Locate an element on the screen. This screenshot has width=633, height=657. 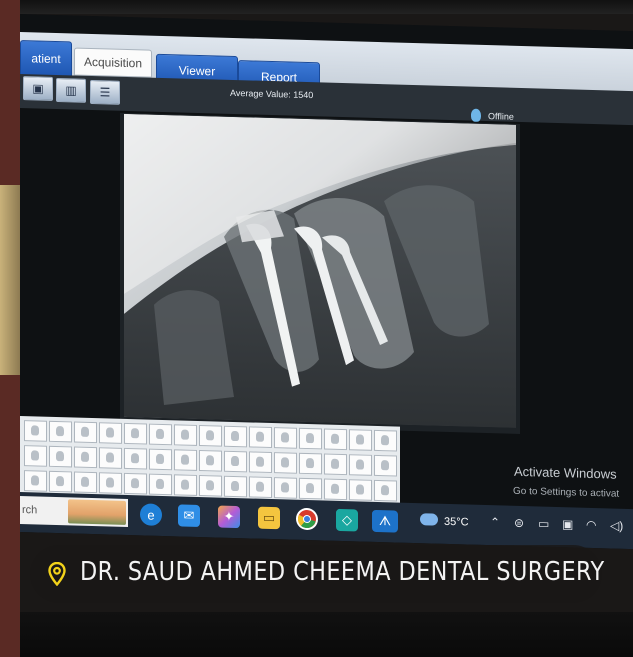
chrome-logo is located at coordinates (307, 519).